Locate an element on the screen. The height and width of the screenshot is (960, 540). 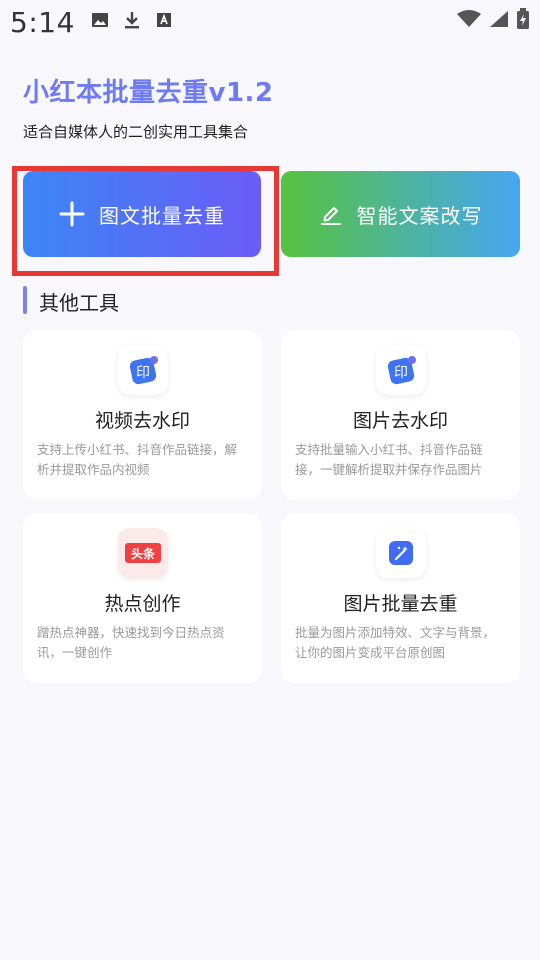
tool-card-image-watermark: 印 图片去水印 支持批量输入小红书、抖音作品链接，一键解析提取并保存作品图片 is located at coordinates (400, 415).